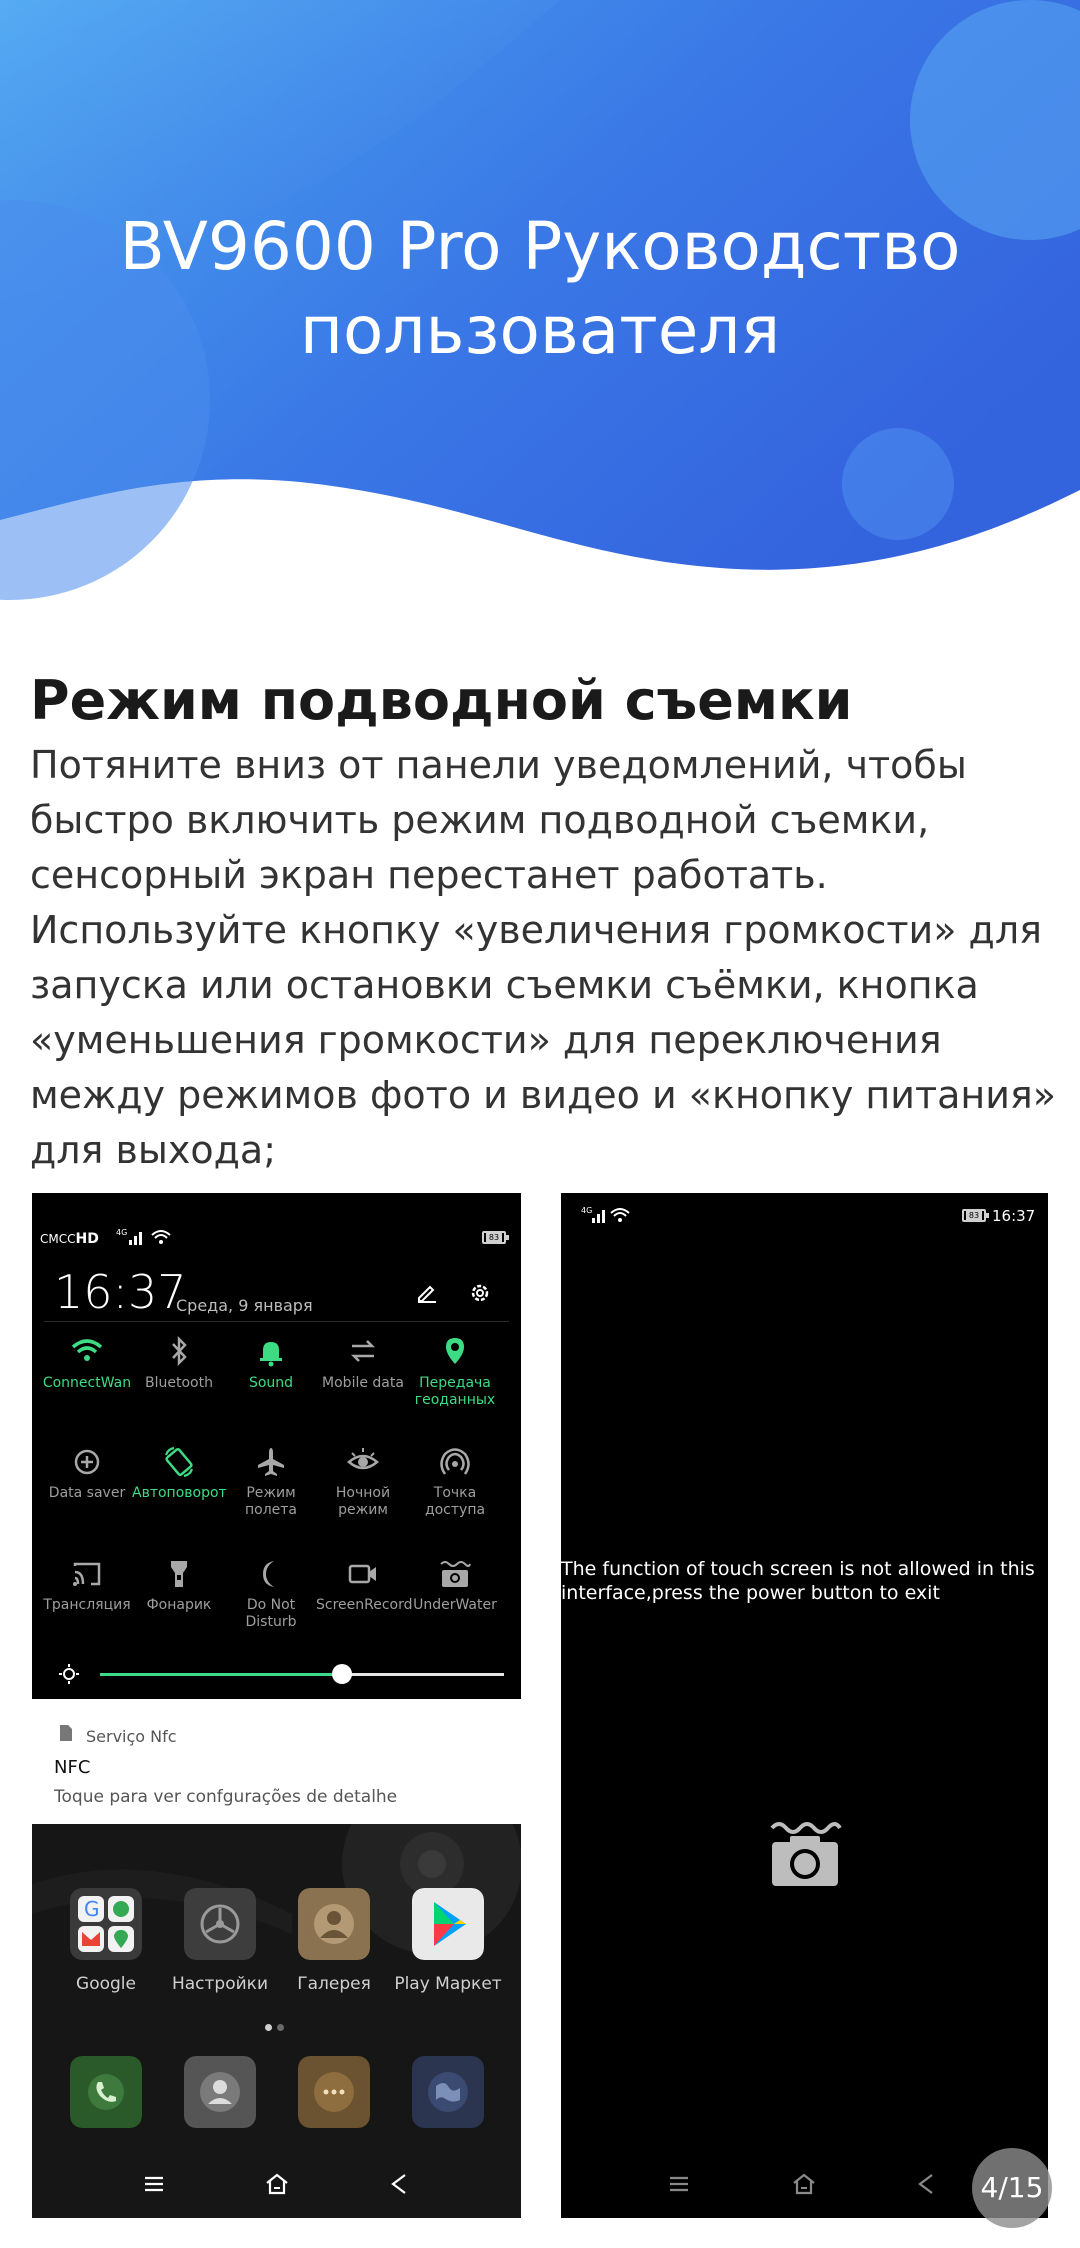 The width and height of the screenshot is (1080, 2248). What do you see at coordinates (362, 1574) in the screenshot?
I see `video-camera-icon` at bounding box center [362, 1574].